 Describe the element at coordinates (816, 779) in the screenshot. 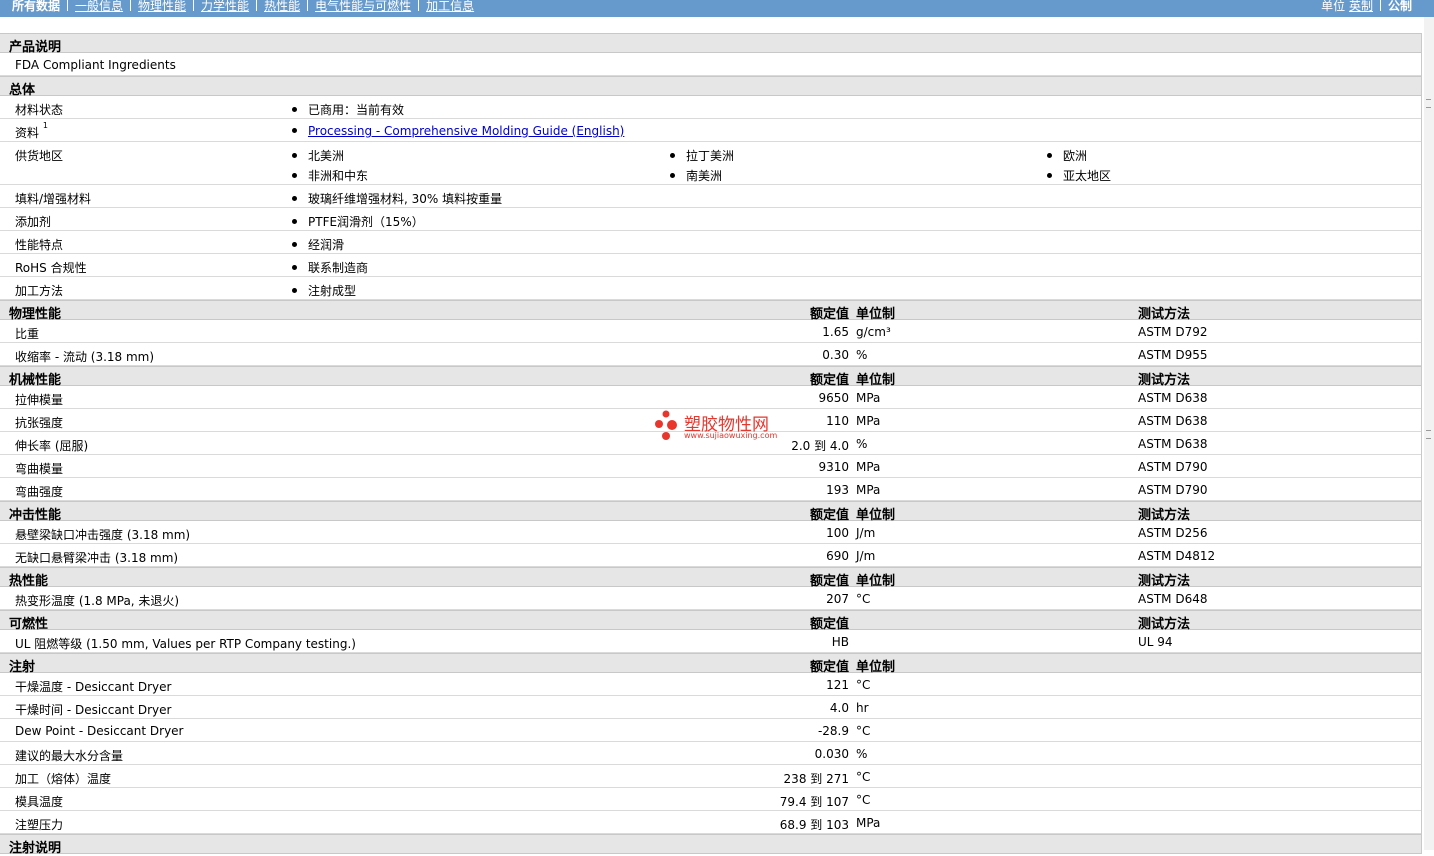

I see `property-value: 238 到 271` at that location.